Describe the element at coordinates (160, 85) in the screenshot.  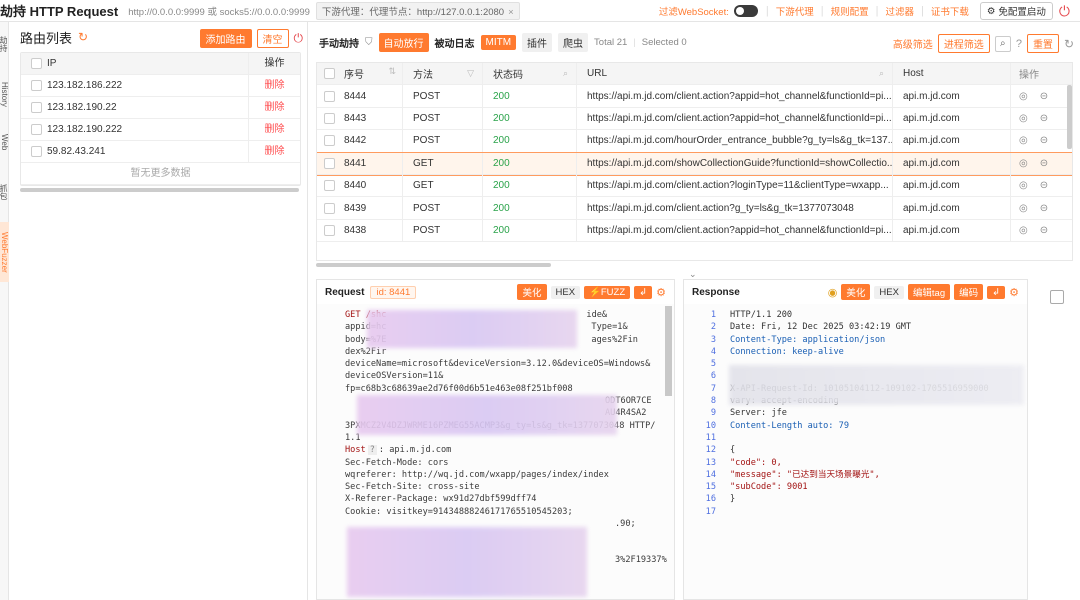
I see `table-row: 123.182.186.222 删除` at that location.